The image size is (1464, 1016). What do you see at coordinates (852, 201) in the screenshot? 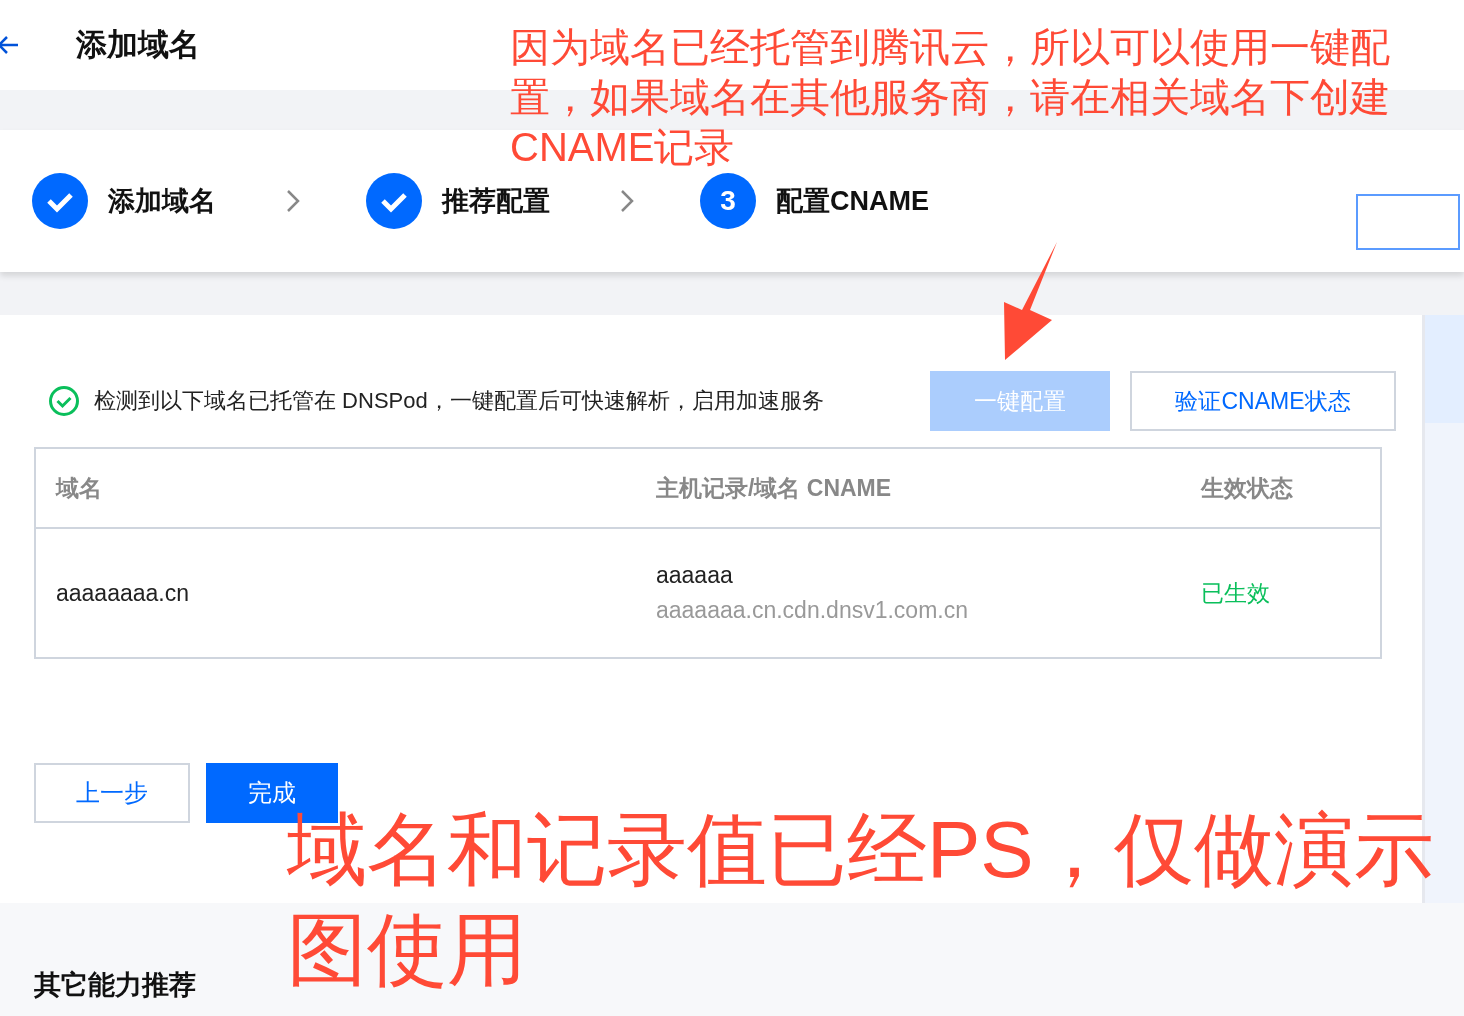
I see `step-label: 配置CNAME` at bounding box center [852, 201].